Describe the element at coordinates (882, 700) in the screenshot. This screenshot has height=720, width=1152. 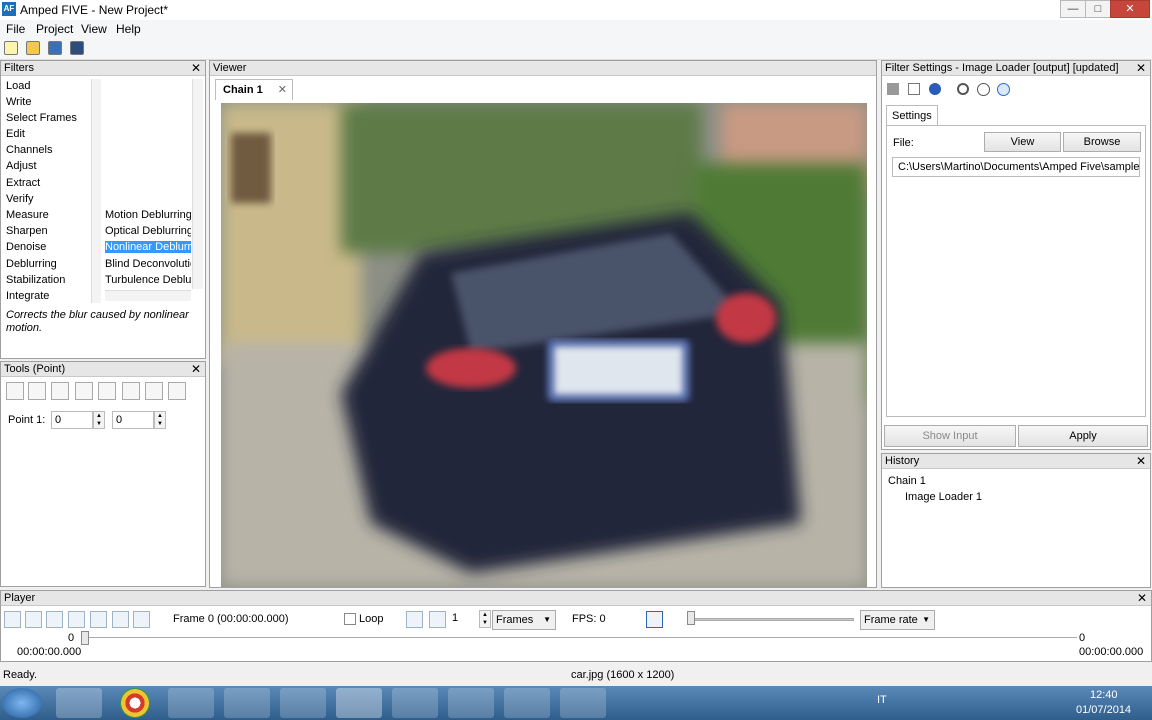
I see `language-indicator: IT` at that location.